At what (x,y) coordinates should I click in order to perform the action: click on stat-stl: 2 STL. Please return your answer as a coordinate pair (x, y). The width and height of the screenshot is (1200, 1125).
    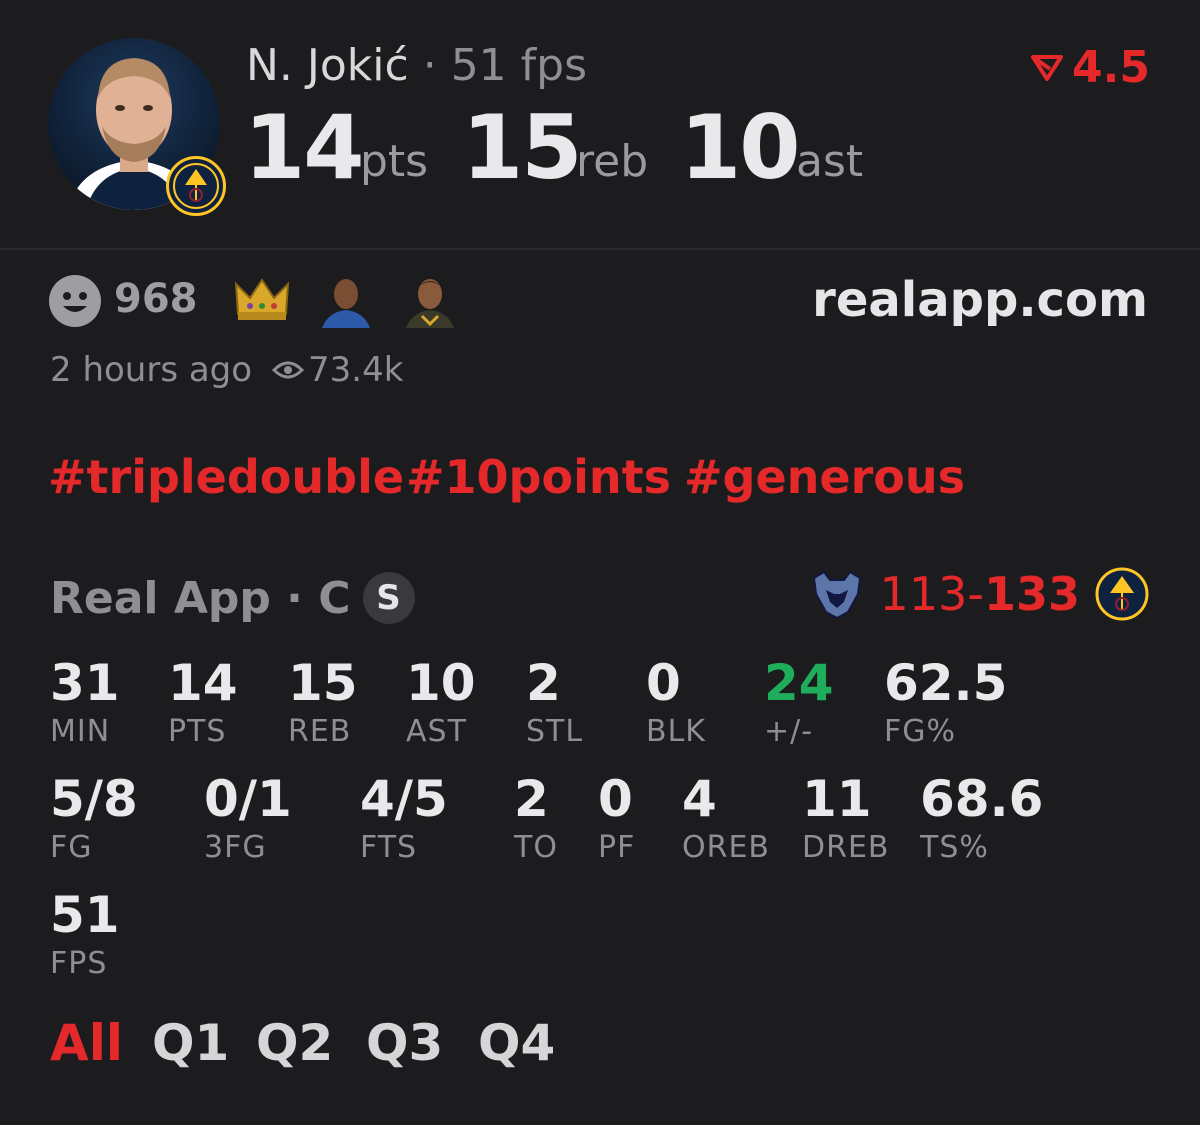
    Looking at the image, I should click on (554, 703).